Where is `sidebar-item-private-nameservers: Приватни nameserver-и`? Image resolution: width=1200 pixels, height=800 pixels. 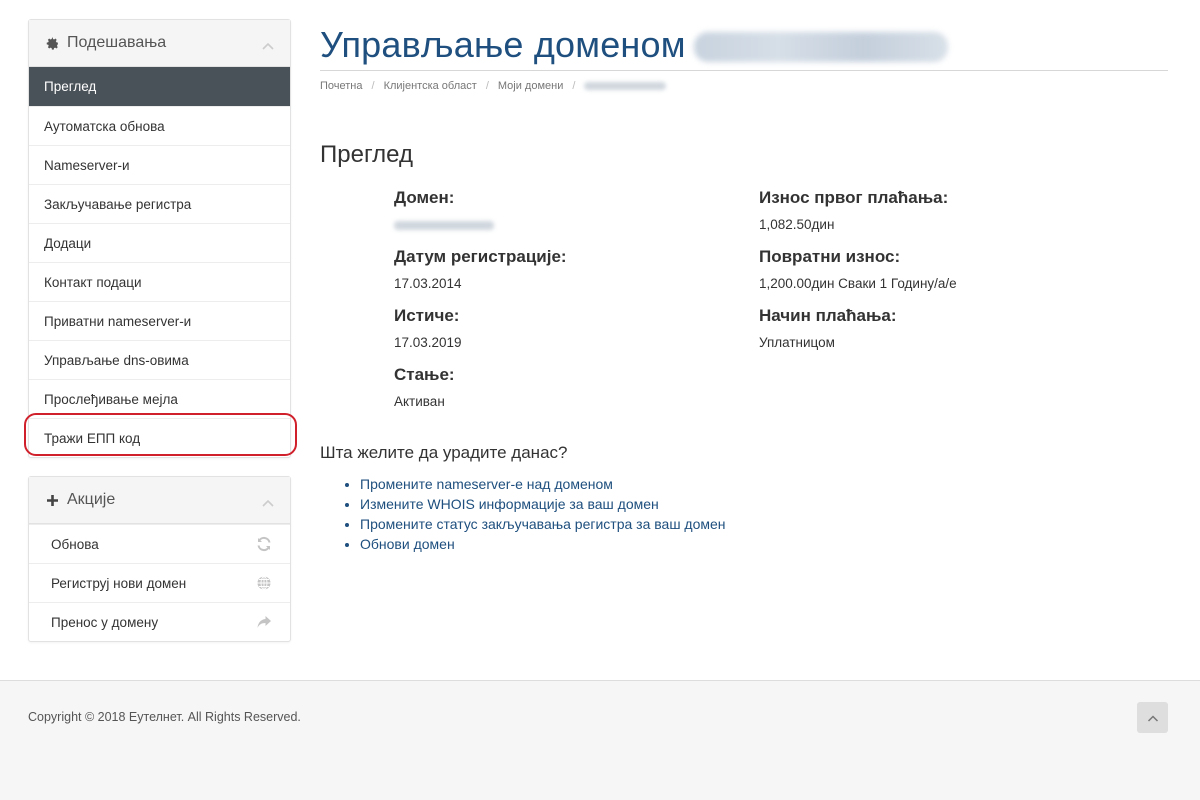
sidebar-item-private-nameservers: Приватни nameserver-и is located at coordinates (159, 320).